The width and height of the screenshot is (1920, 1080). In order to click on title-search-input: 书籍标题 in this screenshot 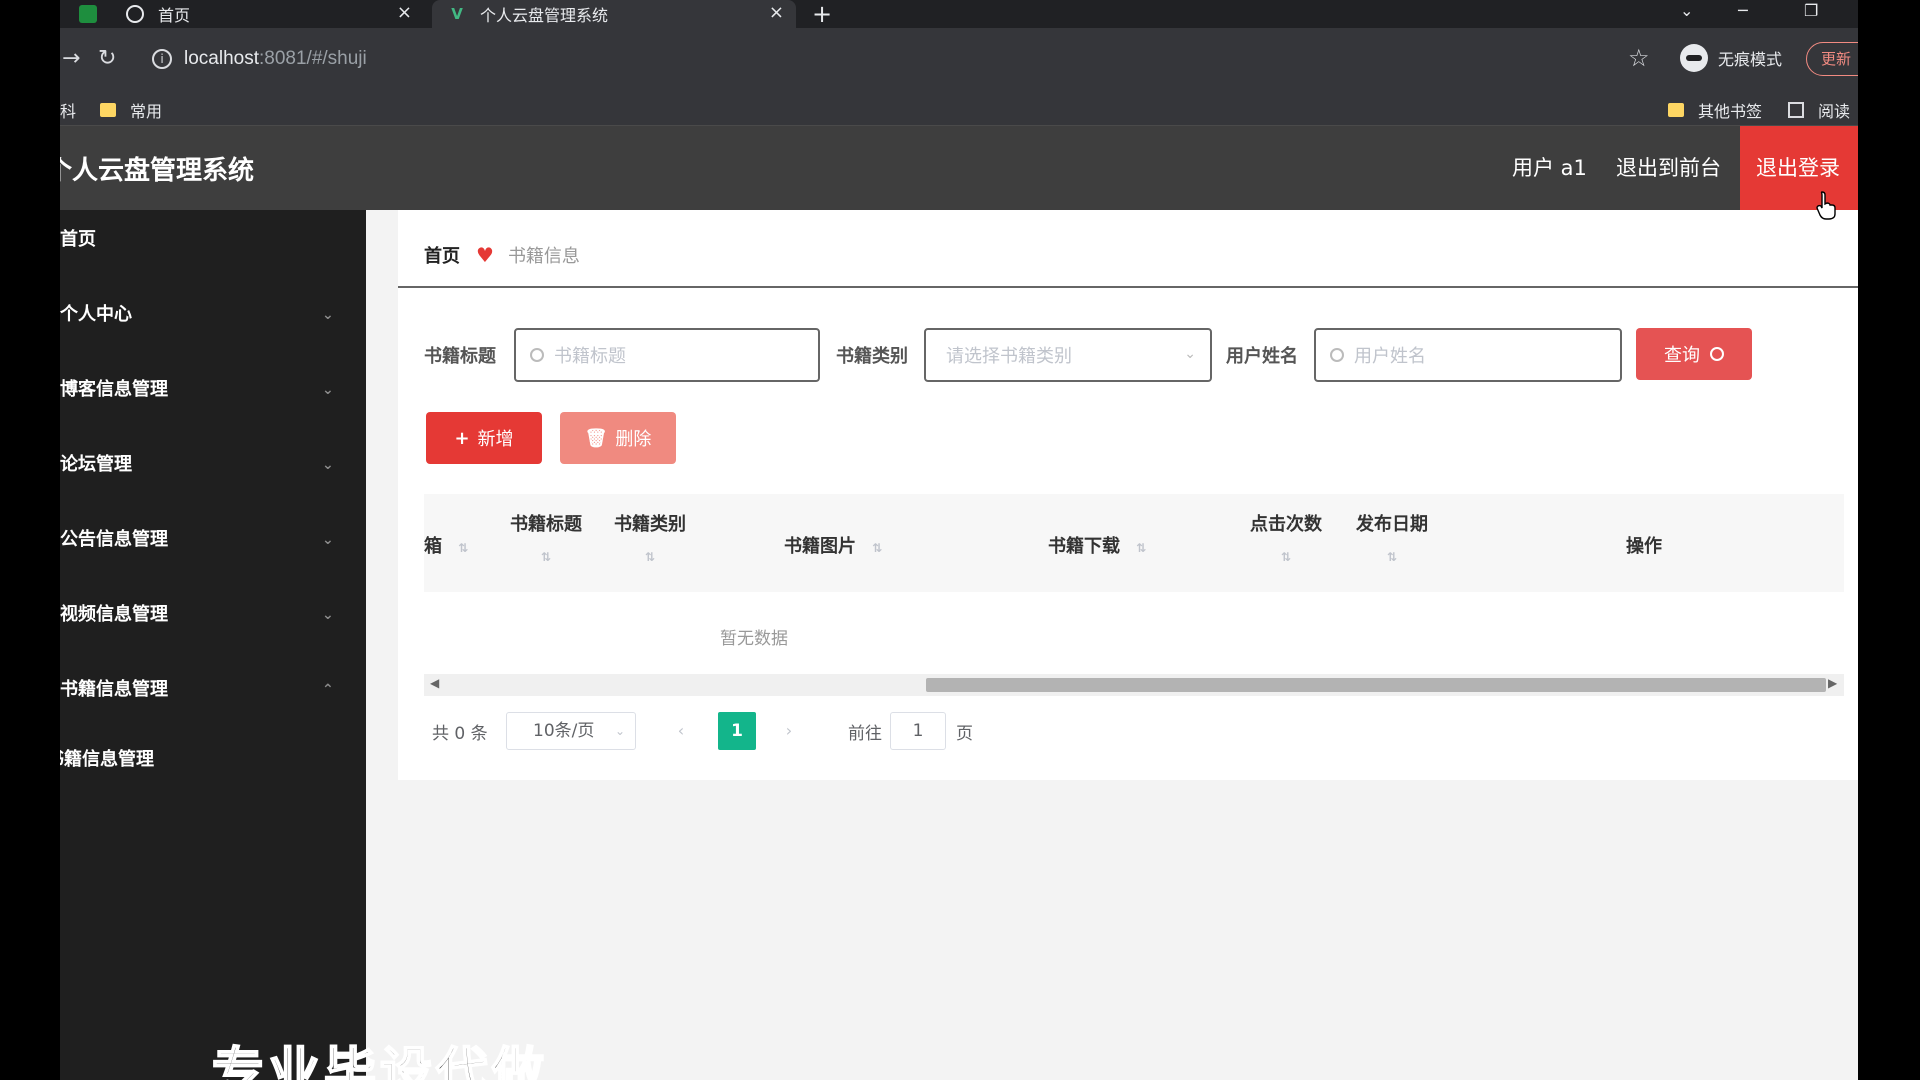, I will do `click(667, 355)`.